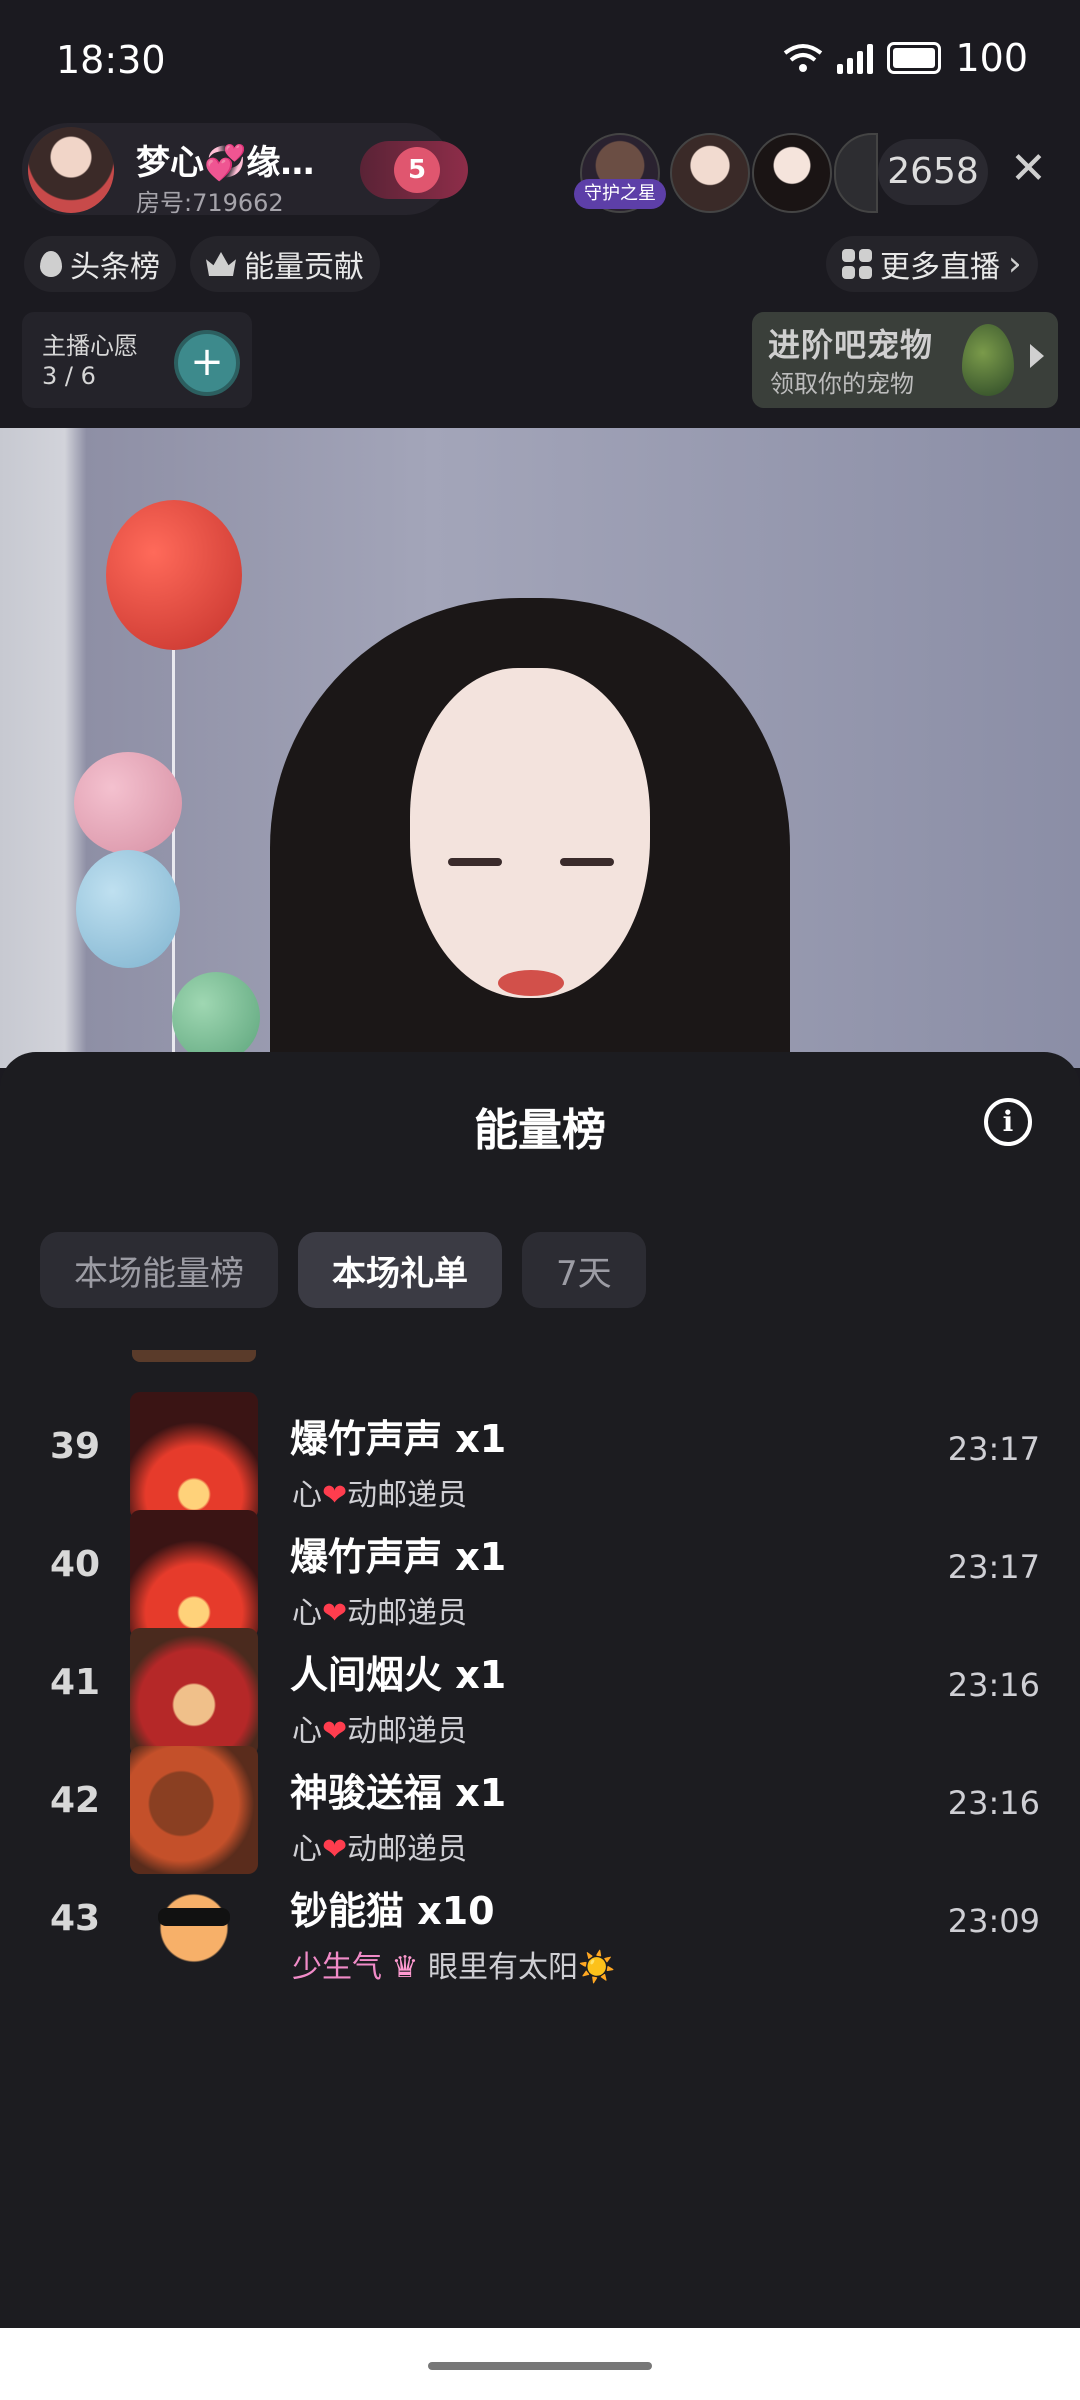 The height and width of the screenshot is (2400, 1080). Describe the element at coordinates (216, 1017) in the screenshot. I see `green-balloon` at that location.